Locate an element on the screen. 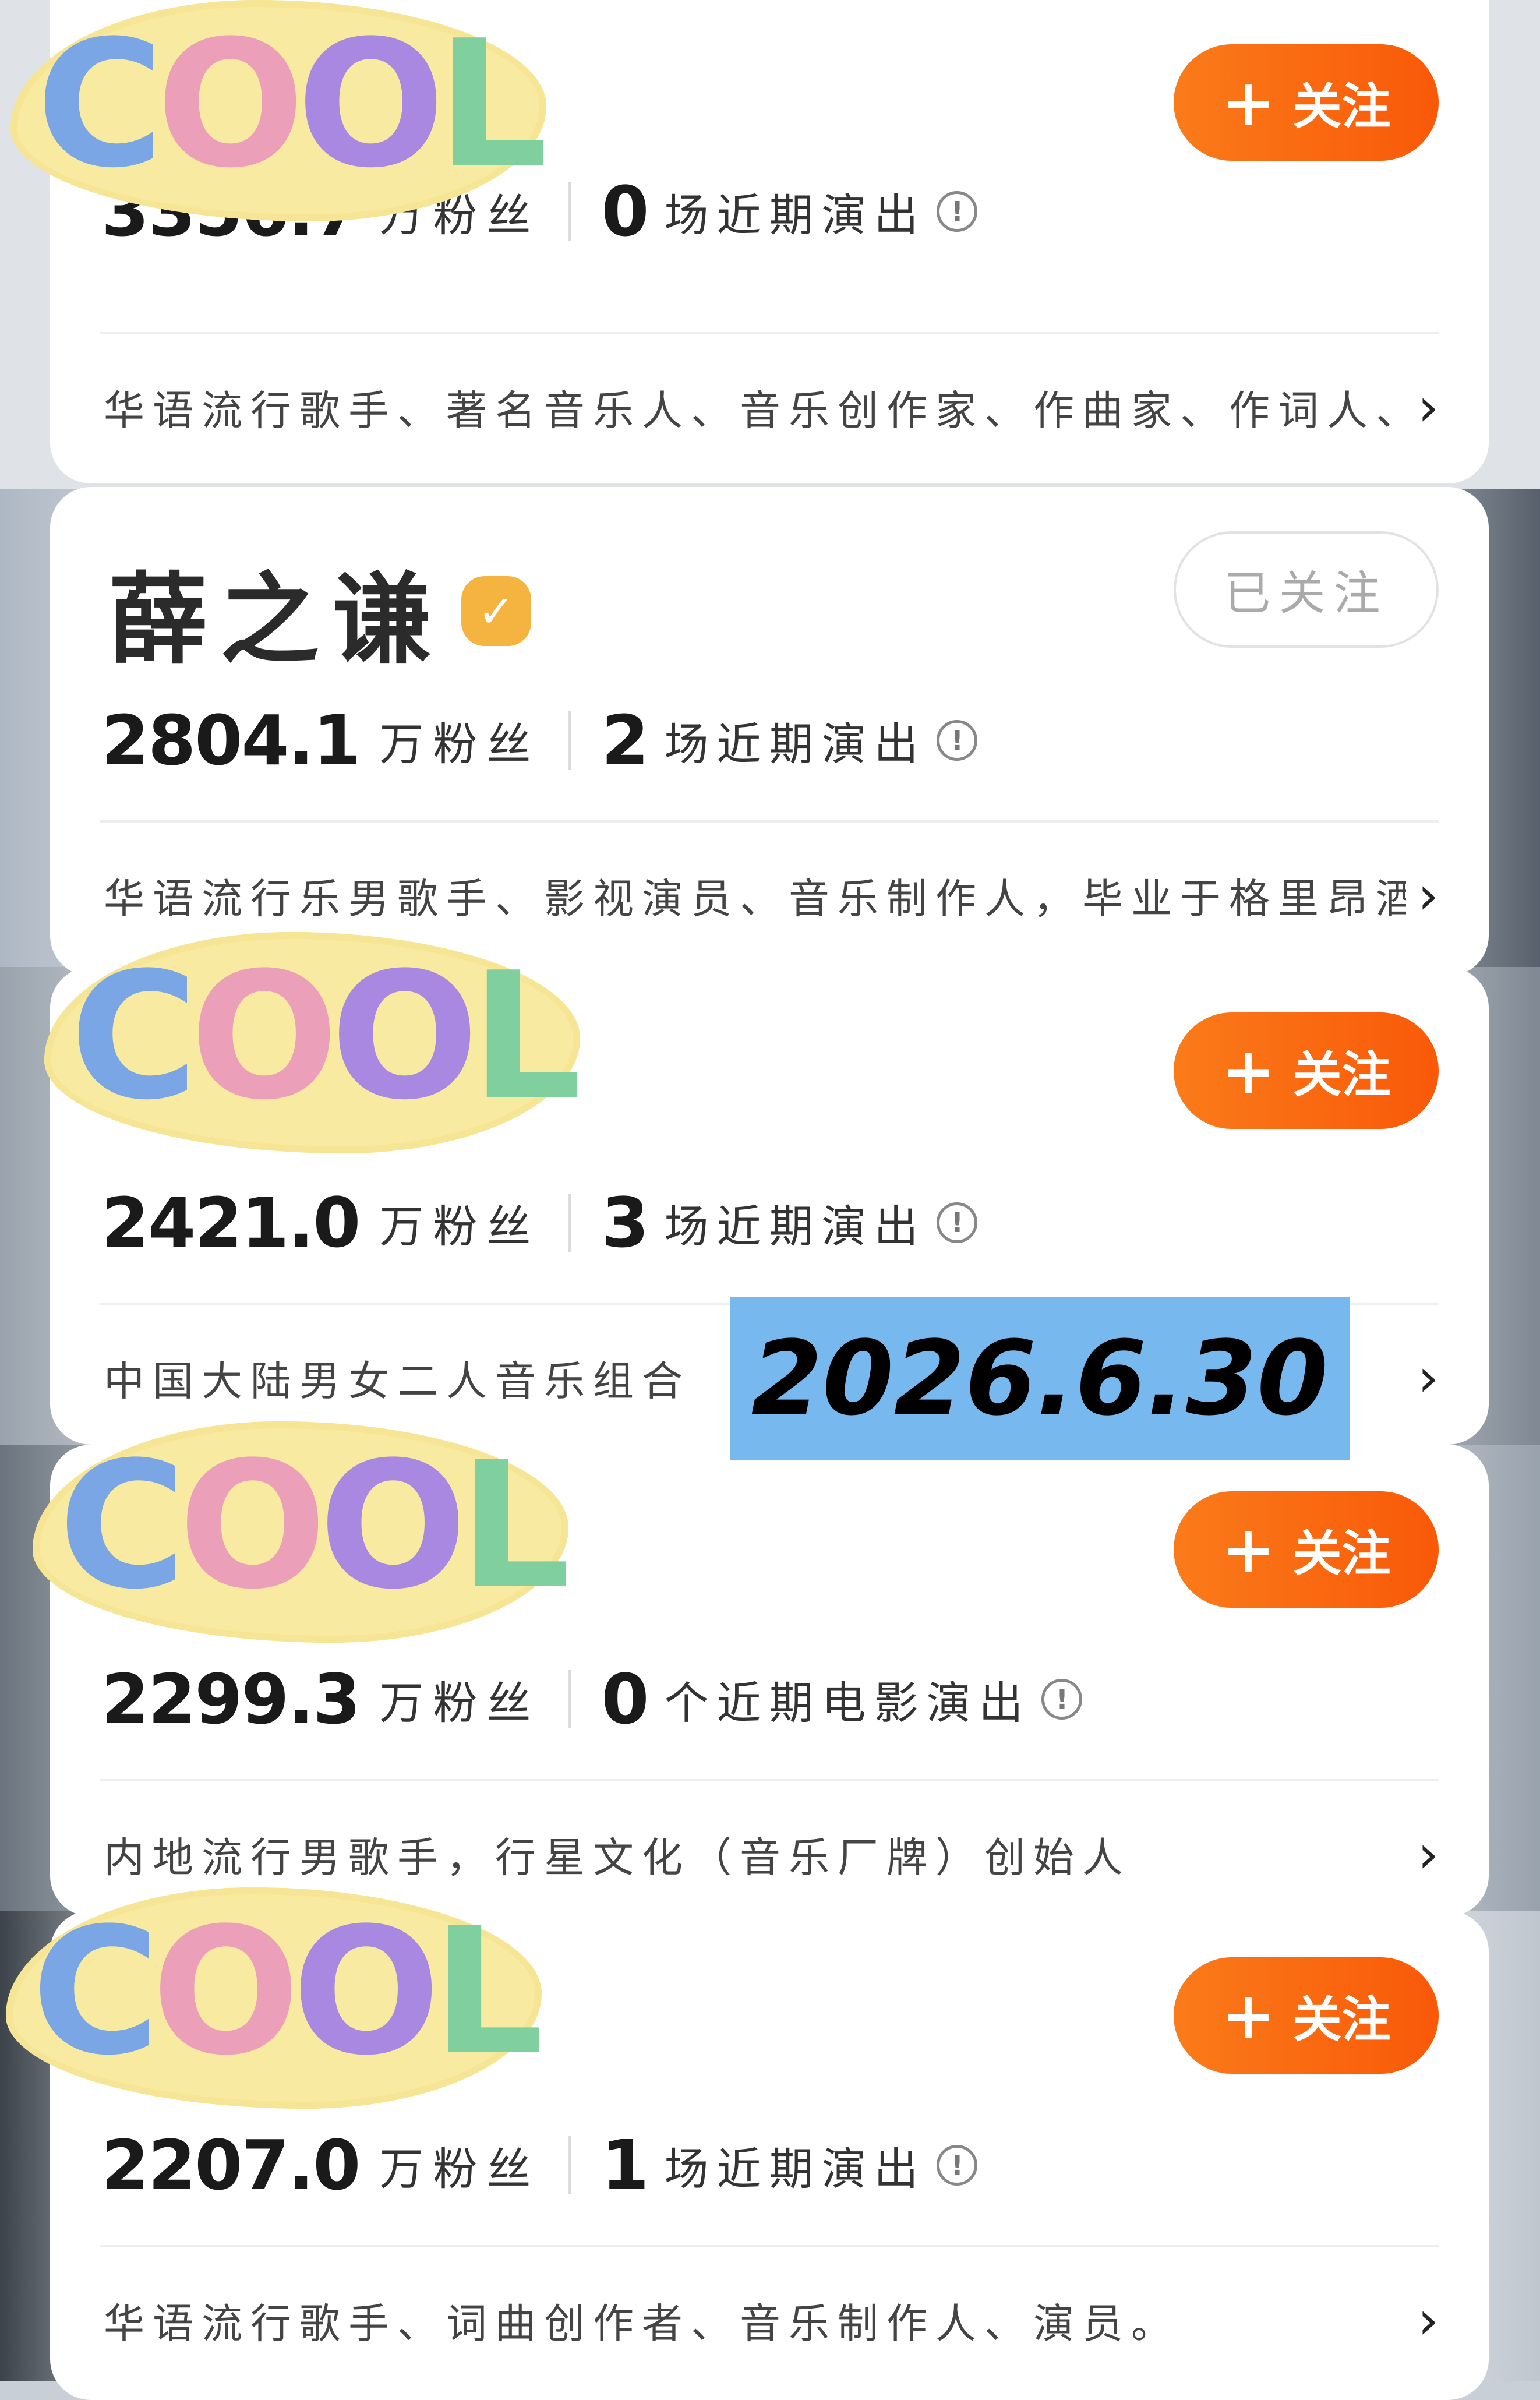  description-row: 华语流行歌手、著名音乐人、音乐创作家、作曲家、作词人、制 › is located at coordinates (772, 407).